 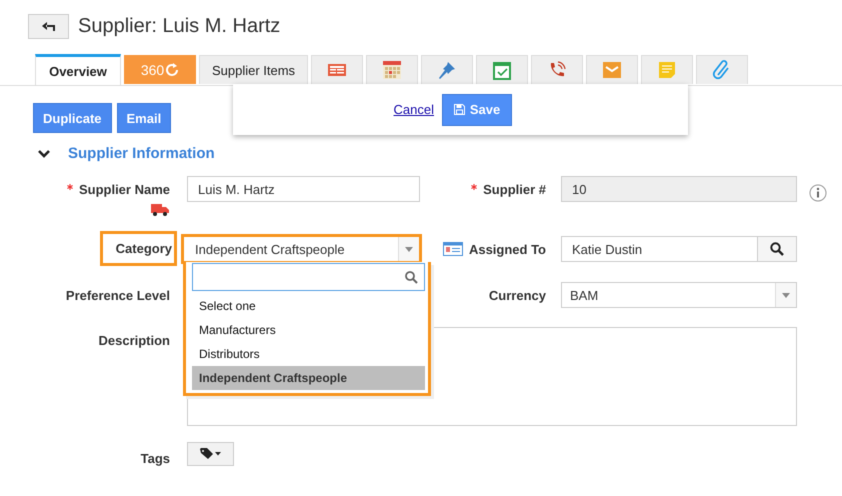 What do you see at coordinates (134, 340) in the screenshot?
I see `field-label: Description` at bounding box center [134, 340].